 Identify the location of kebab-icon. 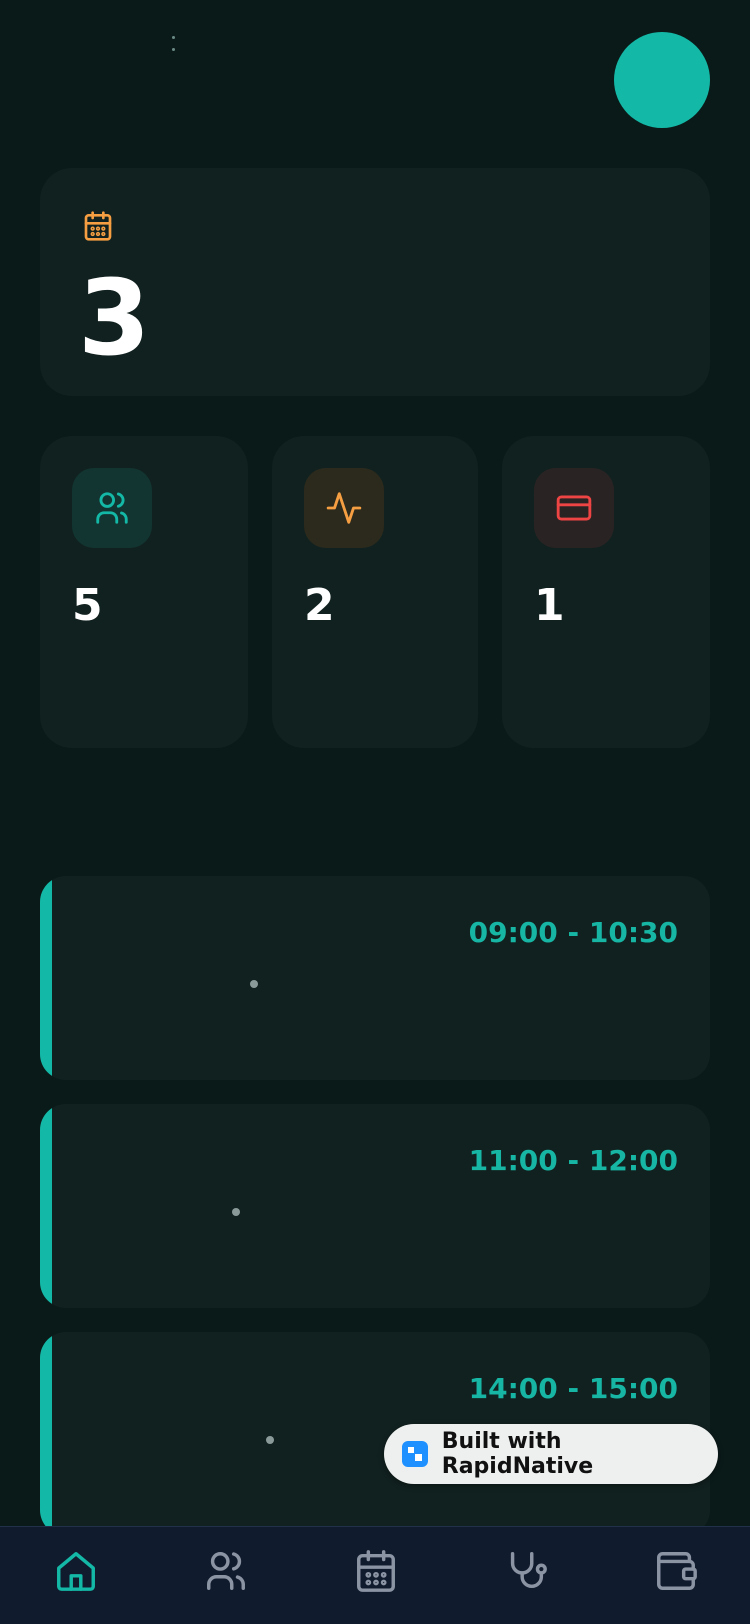
(175, 47).